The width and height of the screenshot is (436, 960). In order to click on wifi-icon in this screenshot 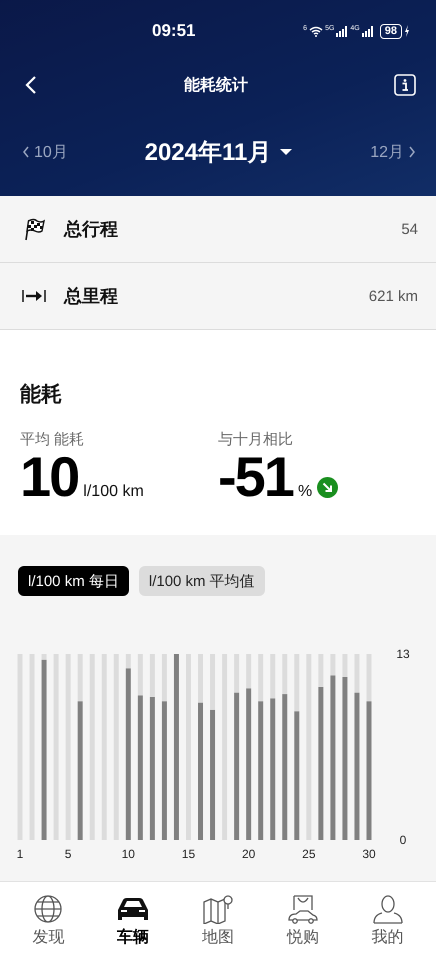, I will do `click(316, 31)`.